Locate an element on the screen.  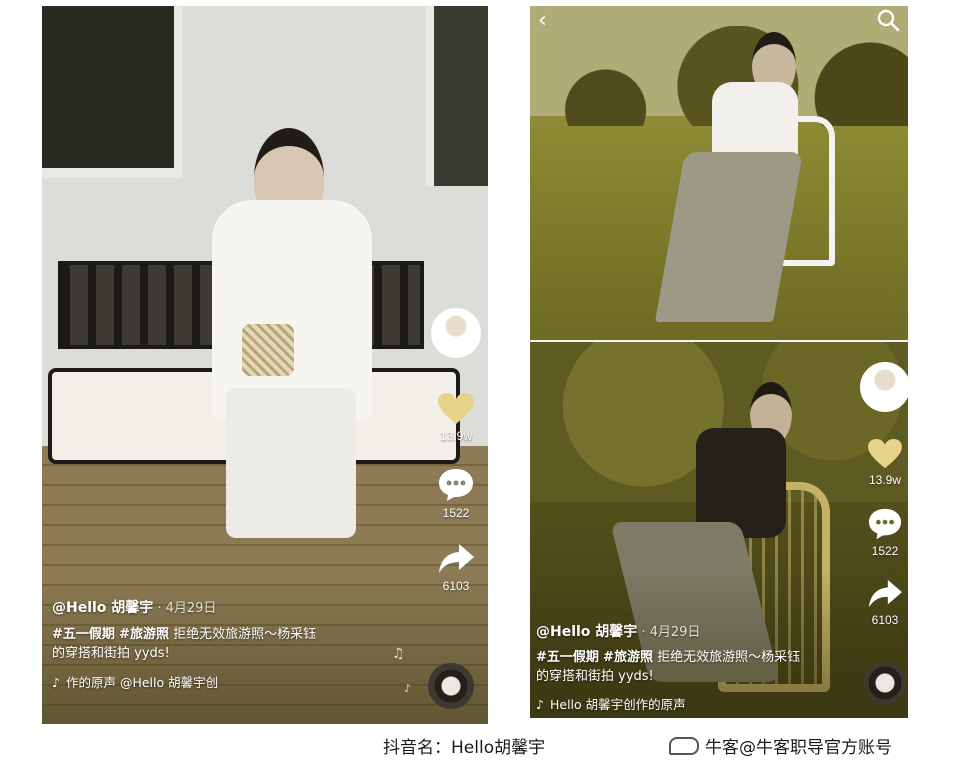
right-action-bar: 13.9w 1522 6103 is located at coordinates (882, 494).